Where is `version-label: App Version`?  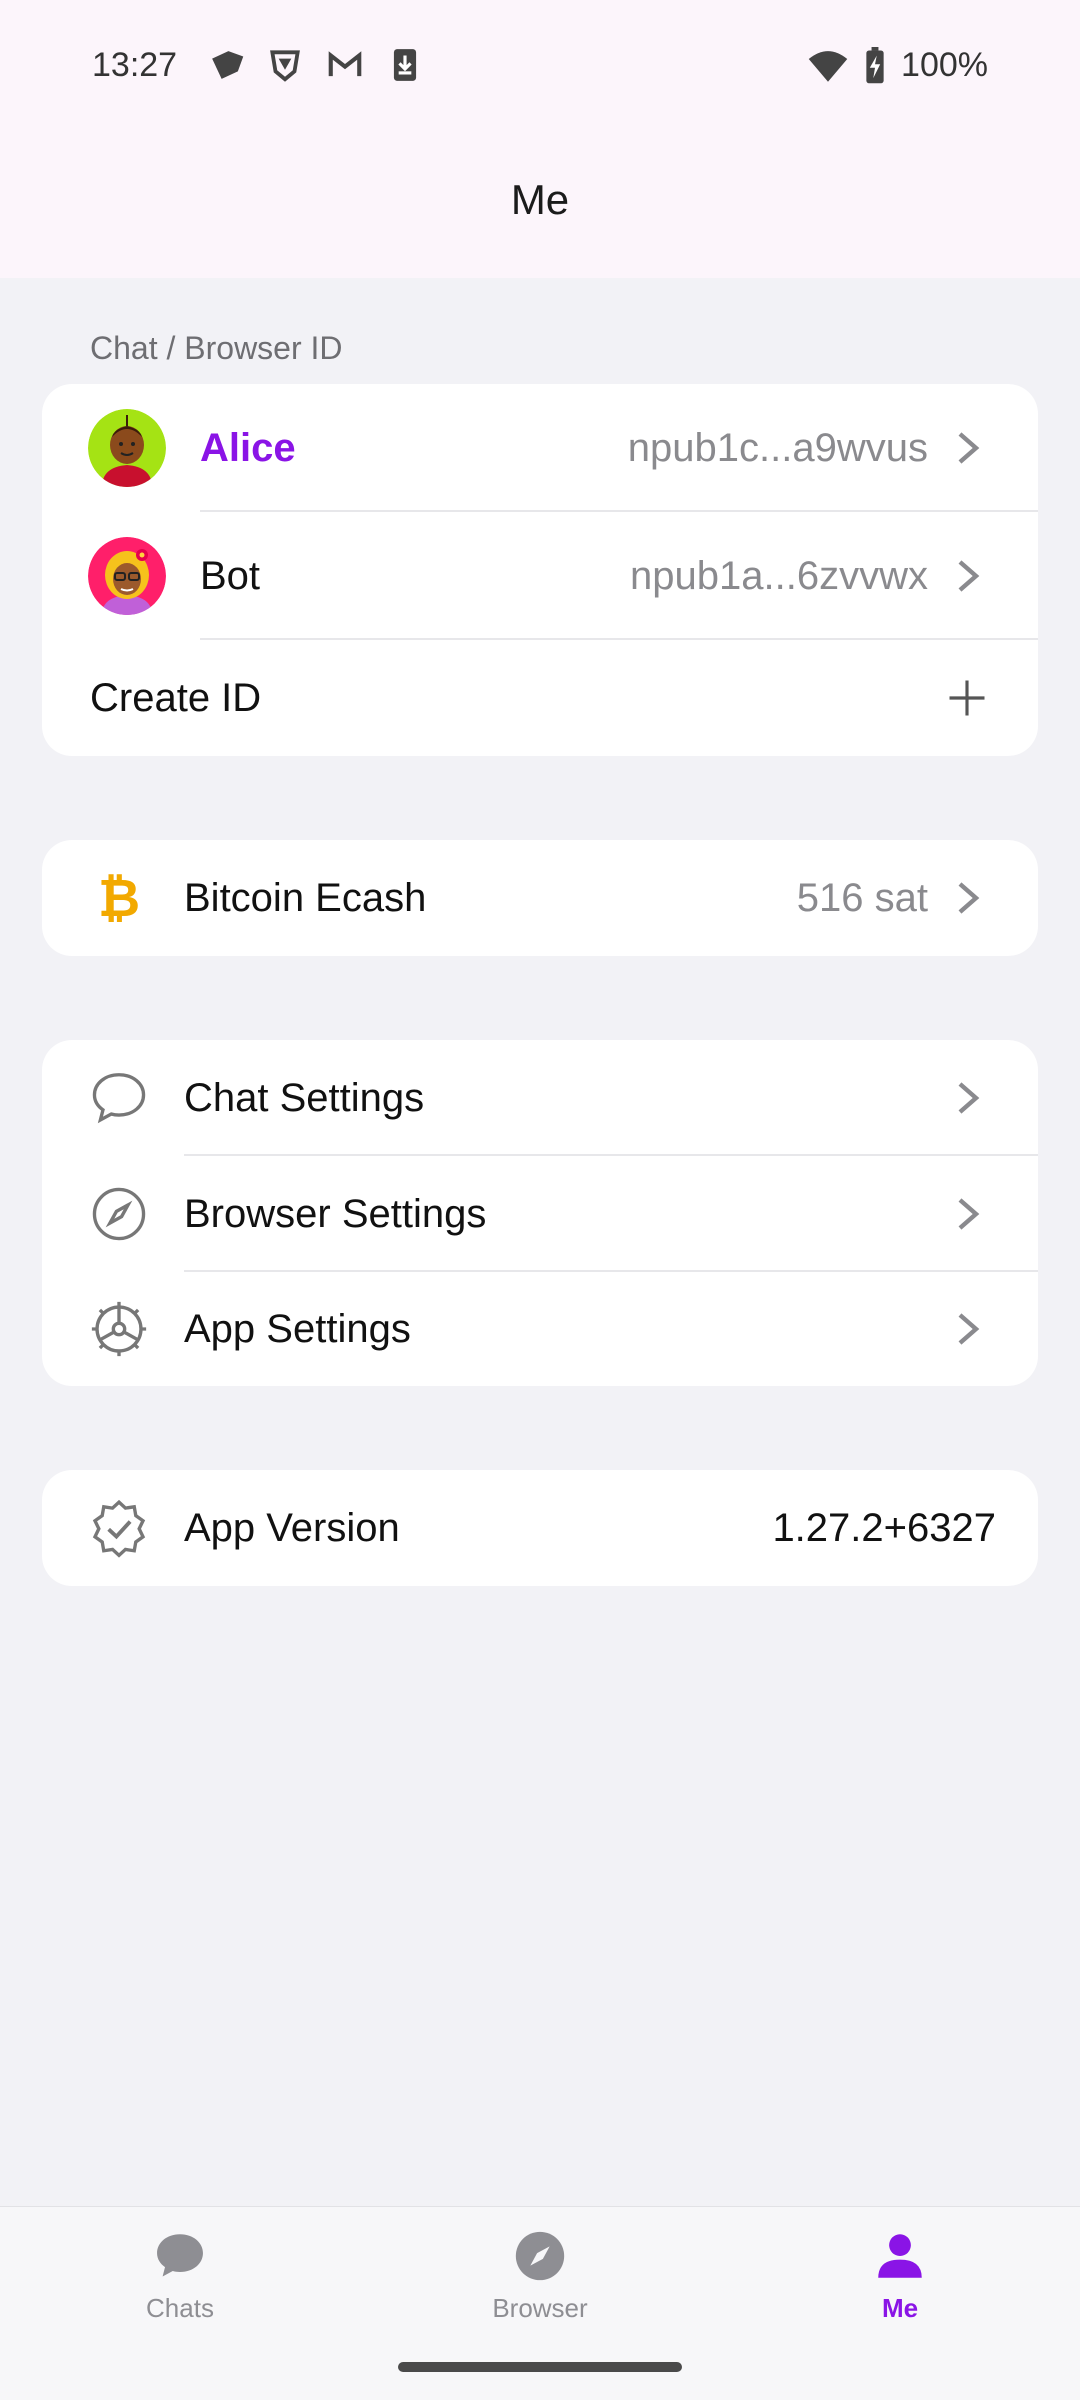 version-label: App Version is located at coordinates (292, 1527).